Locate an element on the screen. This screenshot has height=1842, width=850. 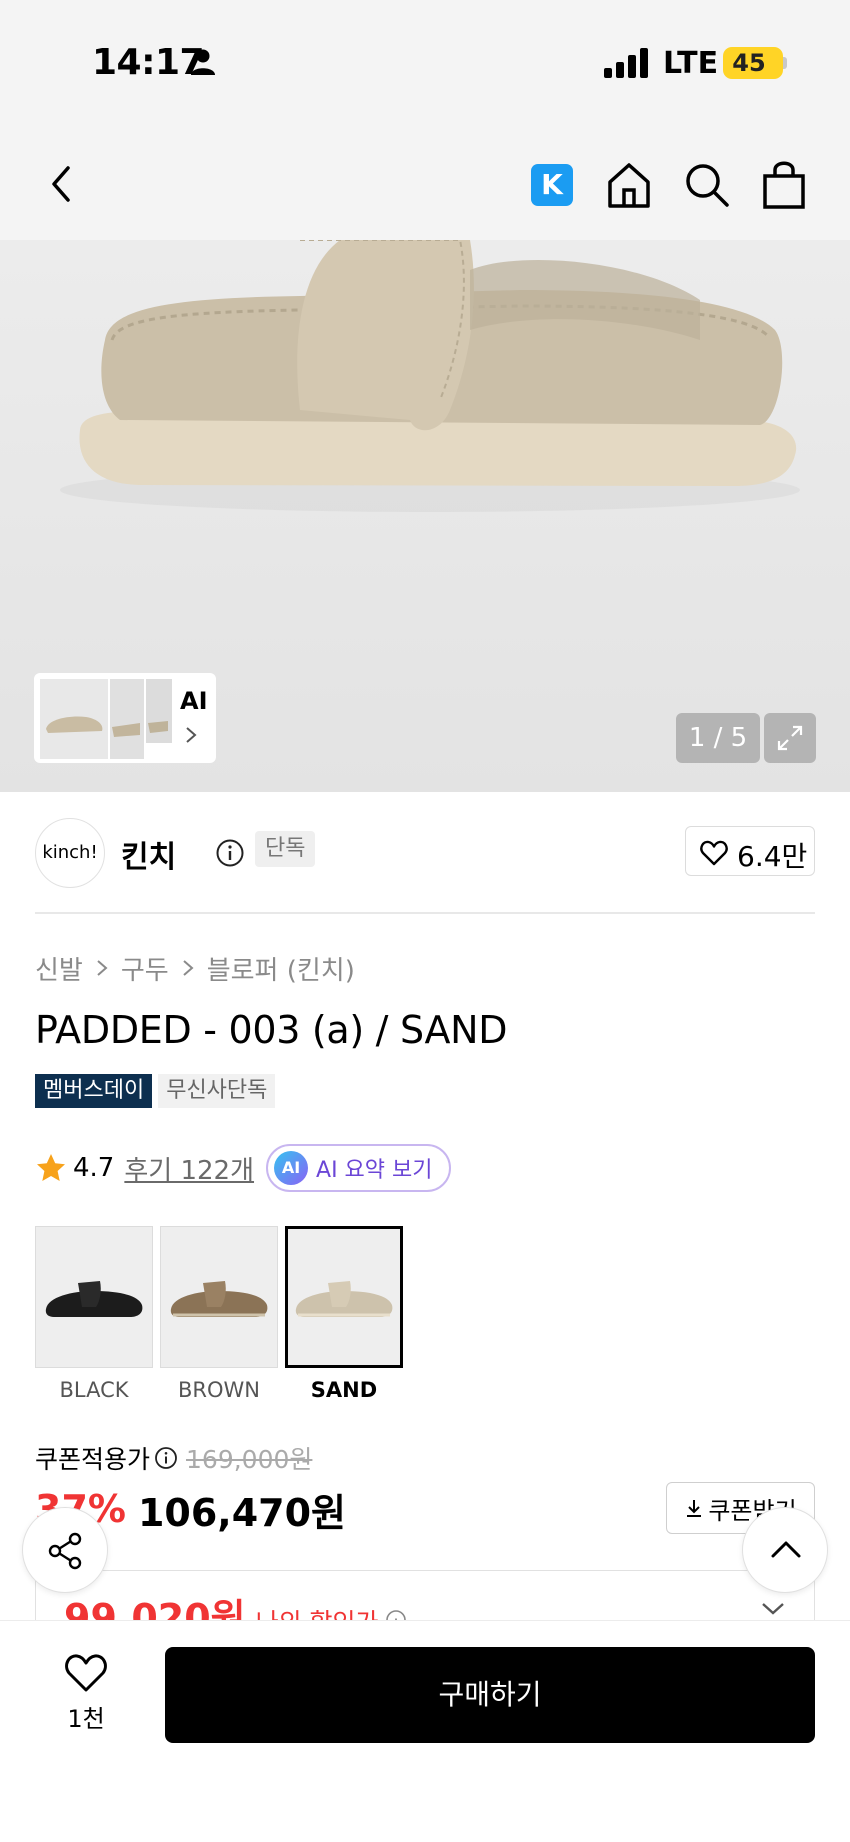
color-label: SAND is located at coordinates (344, 1390).